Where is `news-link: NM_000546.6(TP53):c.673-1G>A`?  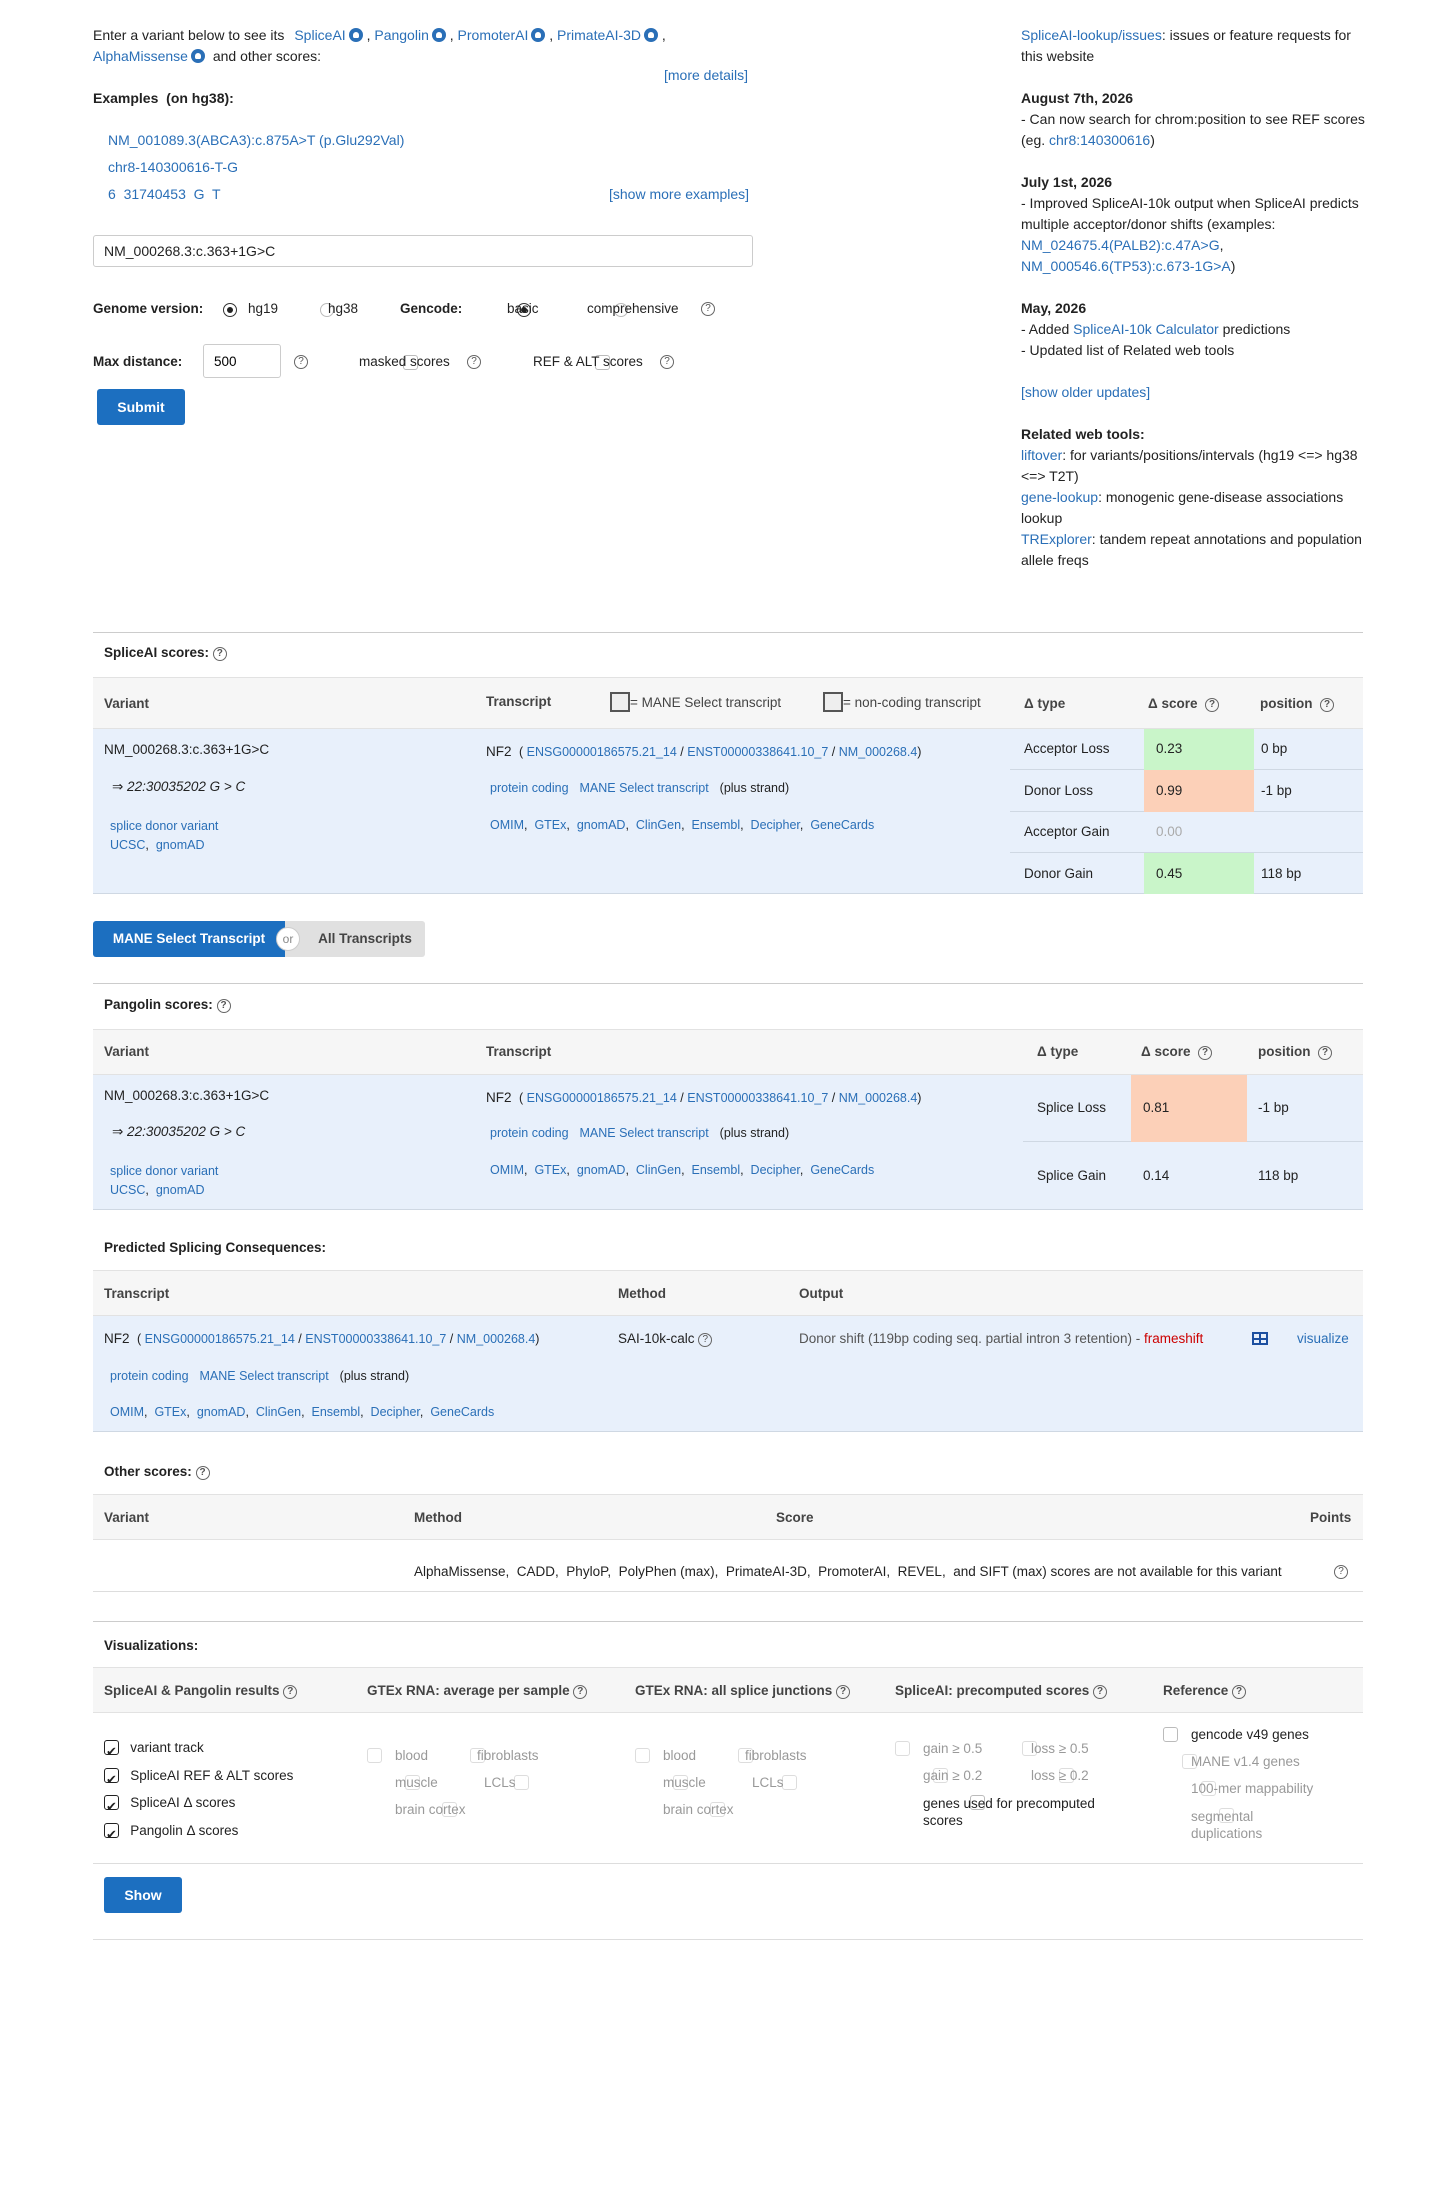 news-link: NM_000546.6(TP53):c.673-1G>A is located at coordinates (1126, 266).